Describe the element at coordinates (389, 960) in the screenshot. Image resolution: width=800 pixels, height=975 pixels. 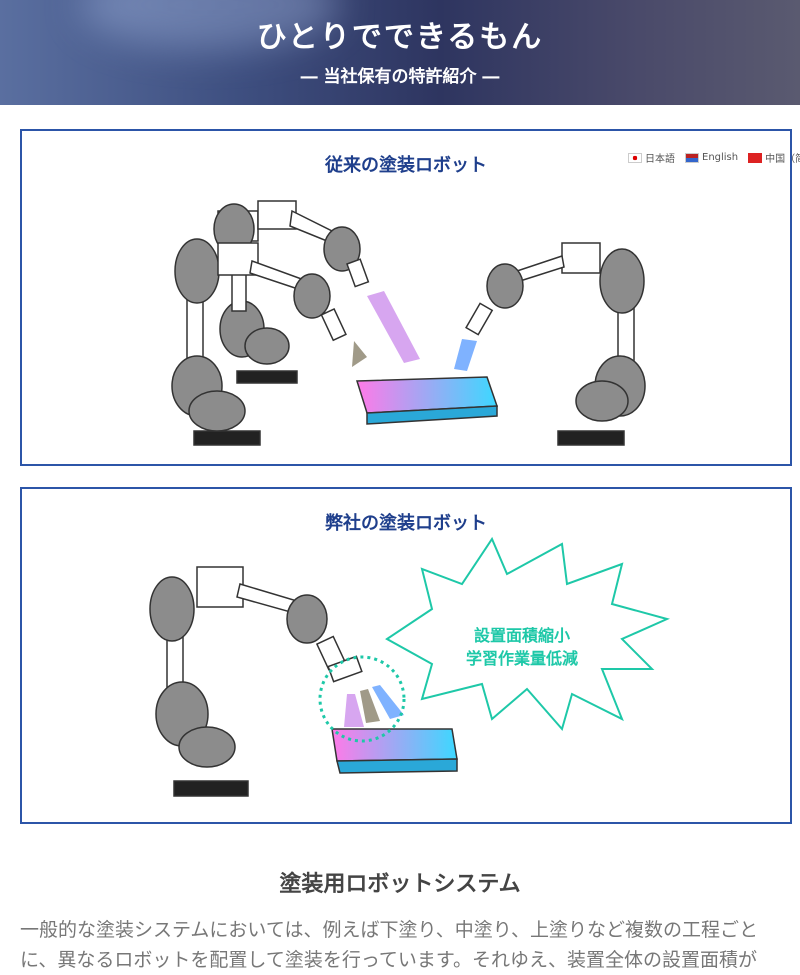
I see `paragraph-line: に、異なるロボットを配置して塗装を行っています。それゆえ、装置全体の設置面積が` at that location.